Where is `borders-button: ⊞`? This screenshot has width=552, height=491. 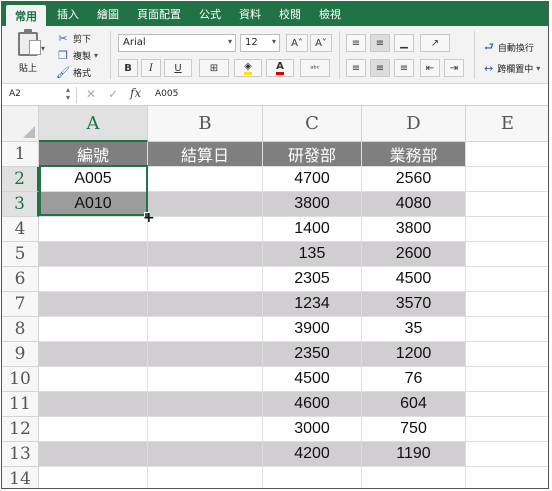
borders-button: ⊞ is located at coordinates (214, 68).